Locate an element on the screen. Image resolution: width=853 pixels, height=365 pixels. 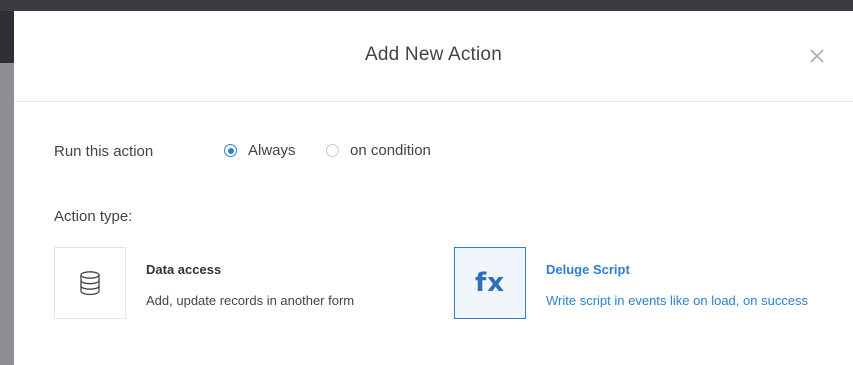
data-access-icon-box is located at coordinates (90, 283).